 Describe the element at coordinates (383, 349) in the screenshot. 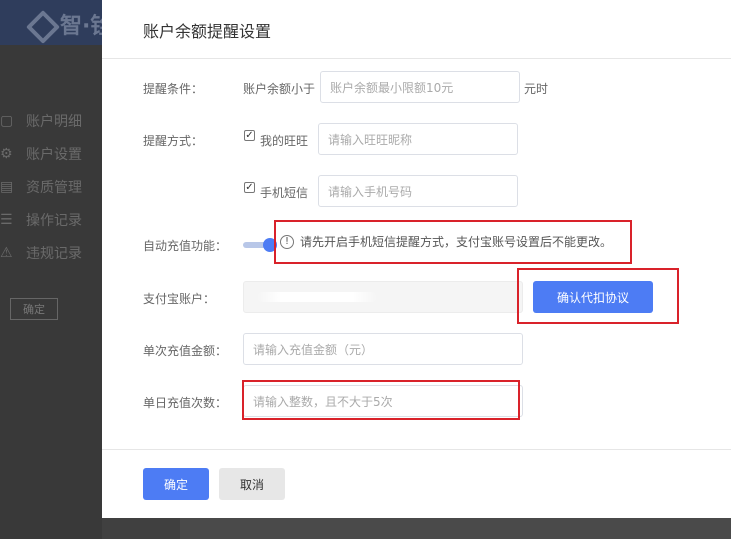

I see `single-amount-input: 请输入充值金额（元）` at that location.